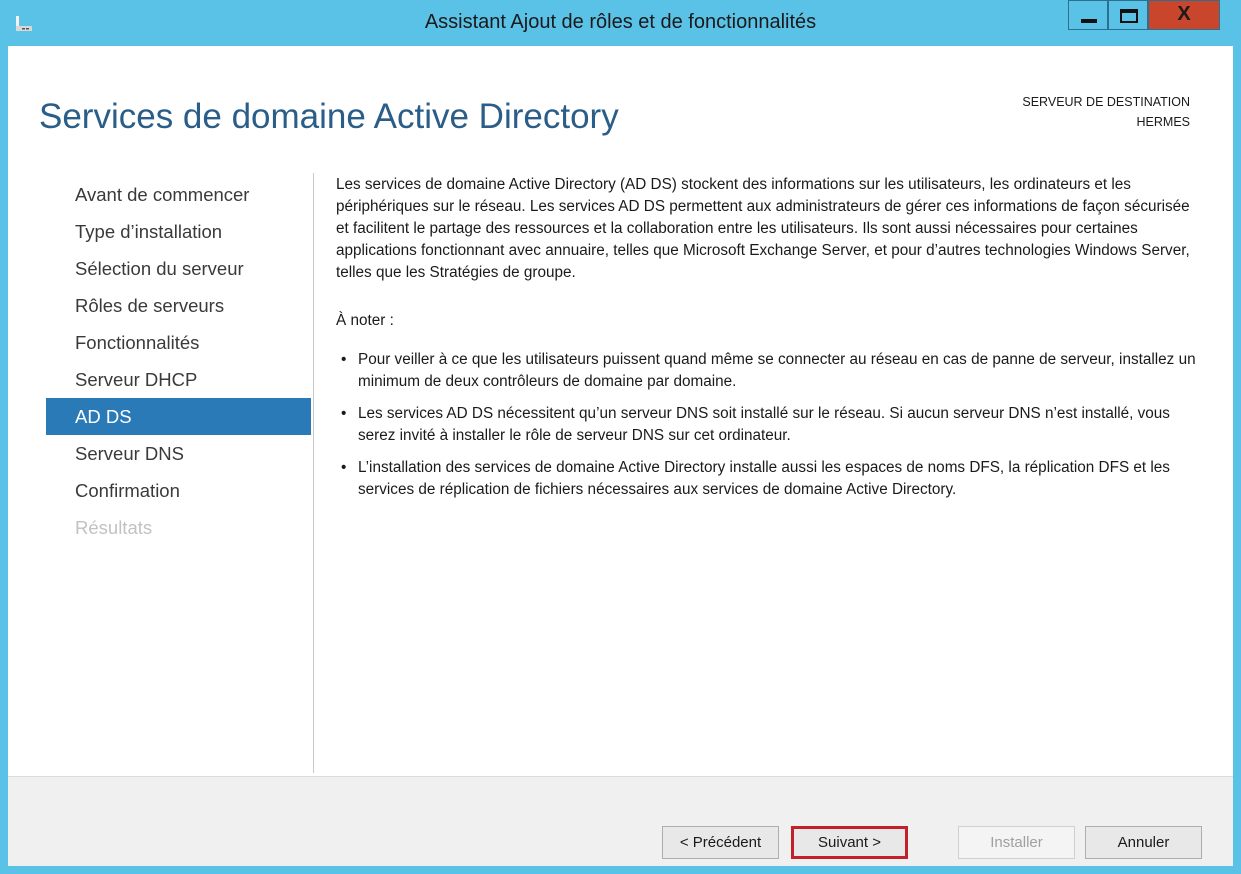 The height and width of the screenshot is (874, 1241). I want to click on close-icon: X, so click(1184, 14).